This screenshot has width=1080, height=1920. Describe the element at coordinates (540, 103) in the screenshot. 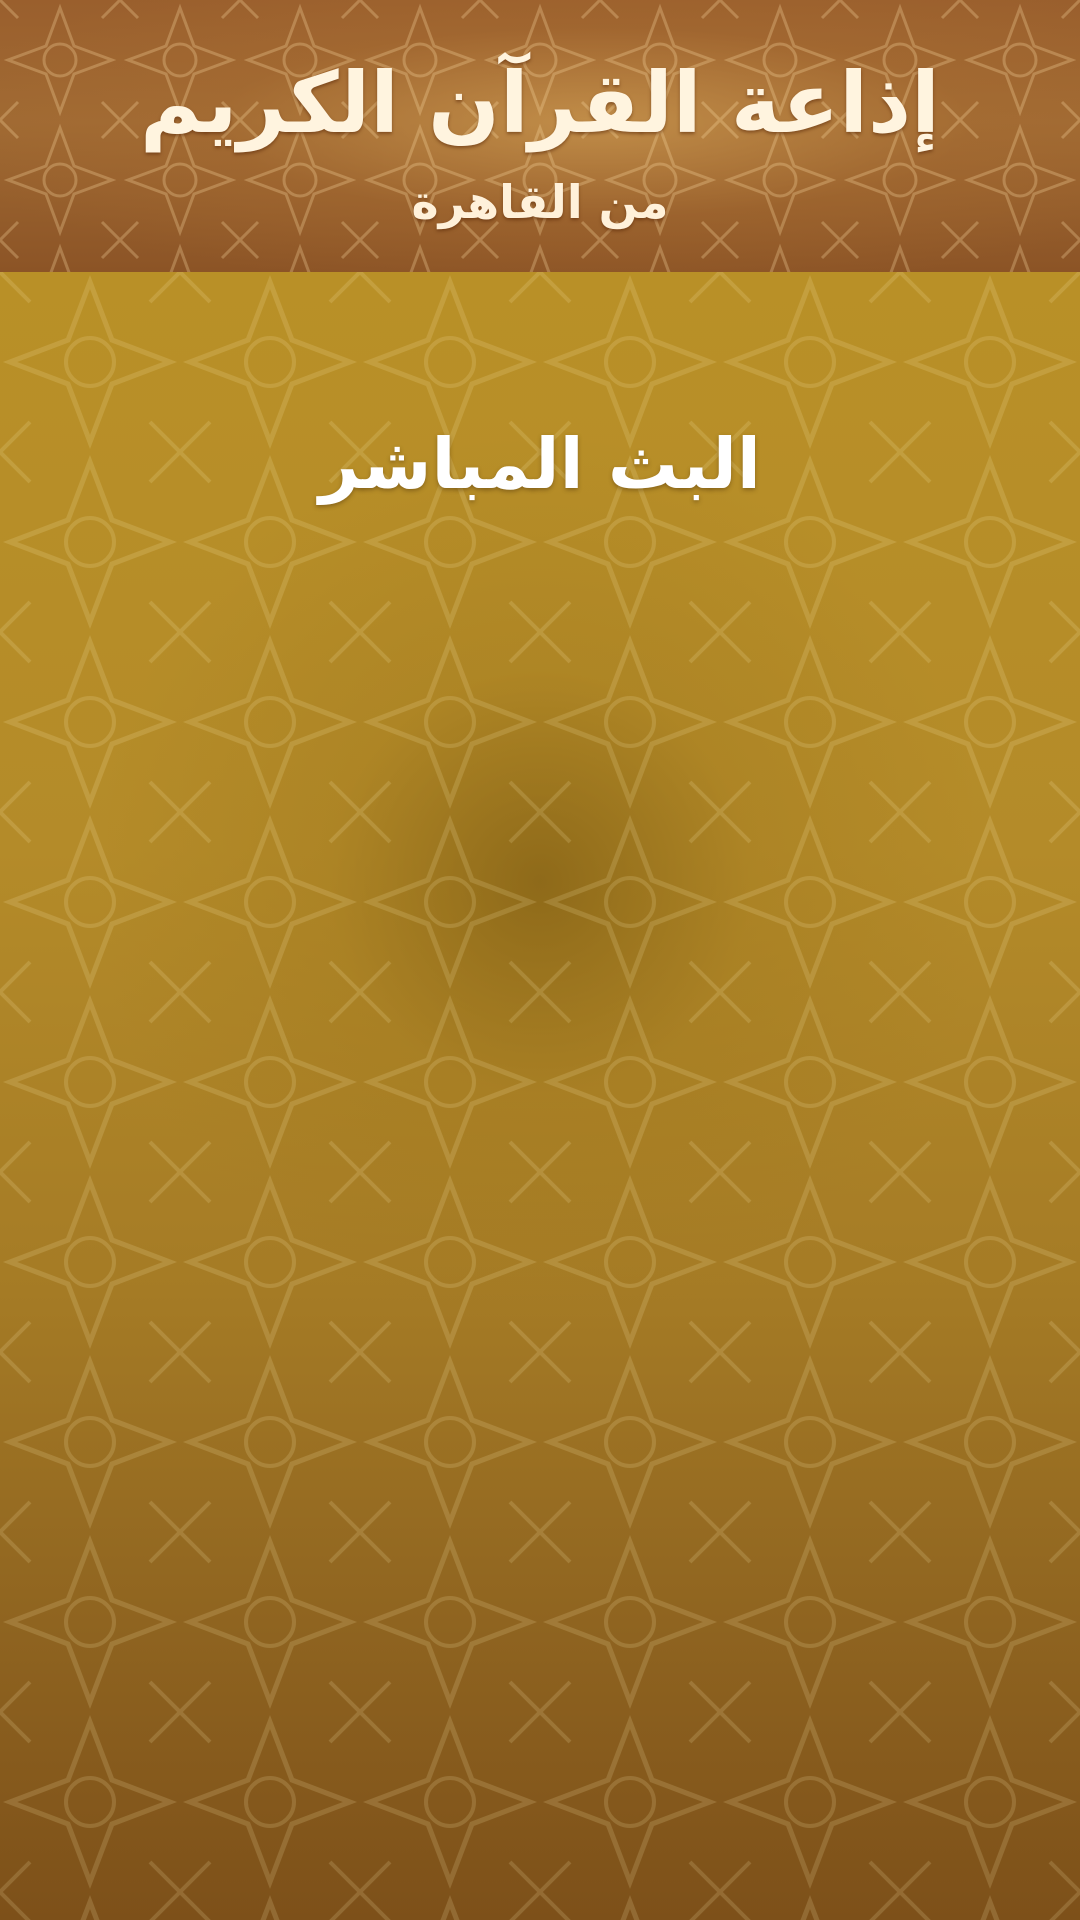

I see `app-title: إذاعة القرآن الكريم` at that location.